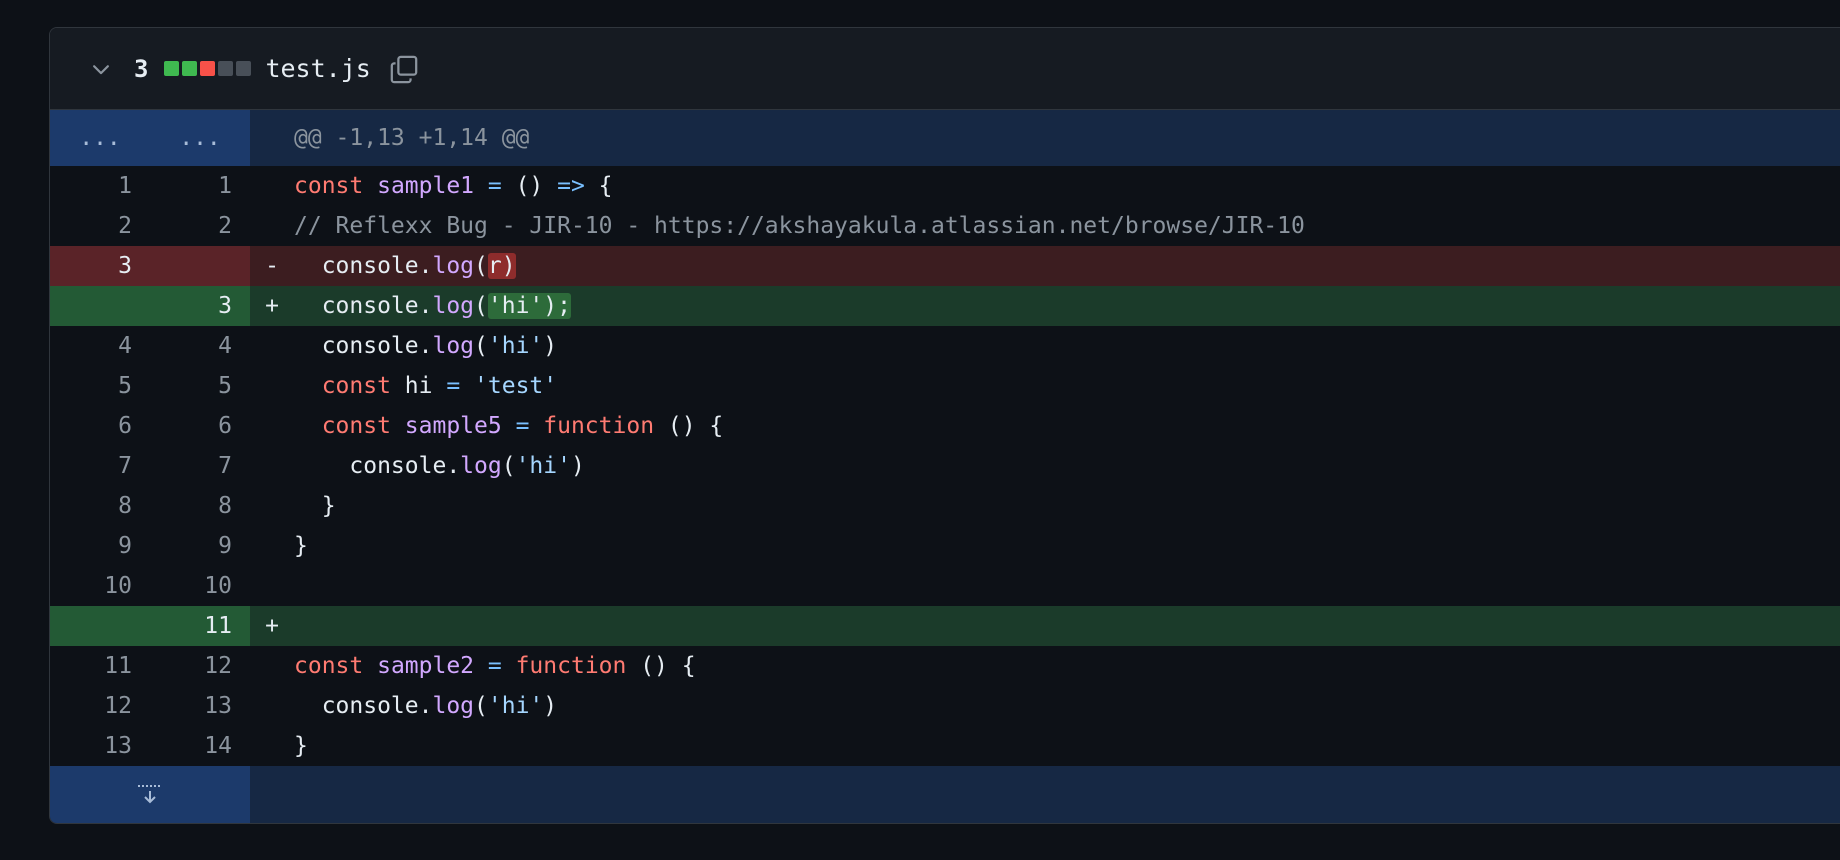  What do you see at coordinates (100, 706) in the screenshot?
I see `old-line-number: 12` at bounding box center [100, 706].